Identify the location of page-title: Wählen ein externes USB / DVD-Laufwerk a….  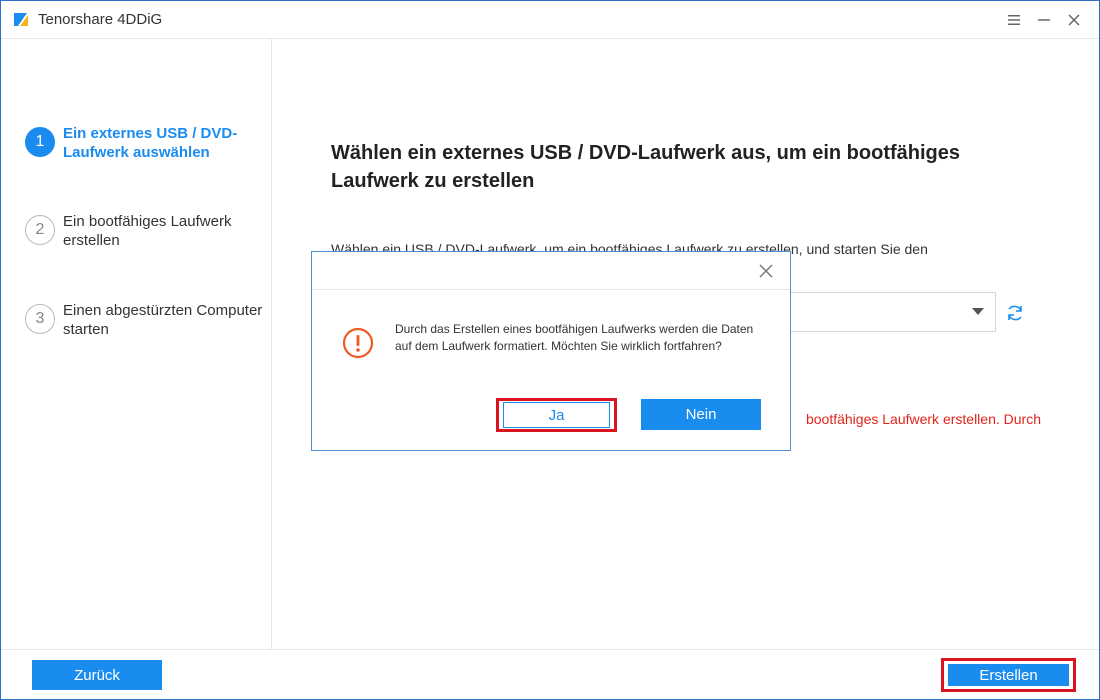
(646, 167).